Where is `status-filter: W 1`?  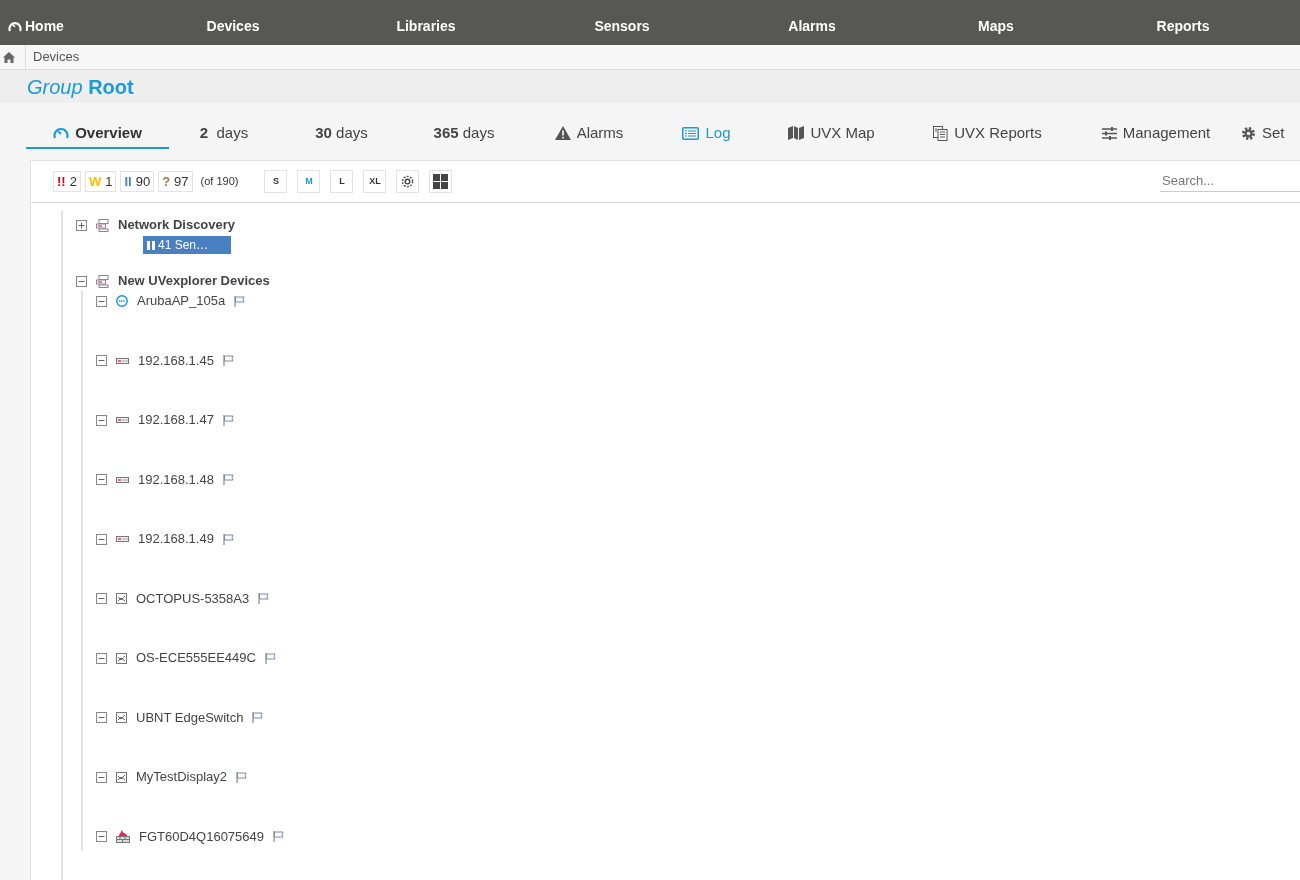
status-filter: W 1 is located at coordinates (100, 181).